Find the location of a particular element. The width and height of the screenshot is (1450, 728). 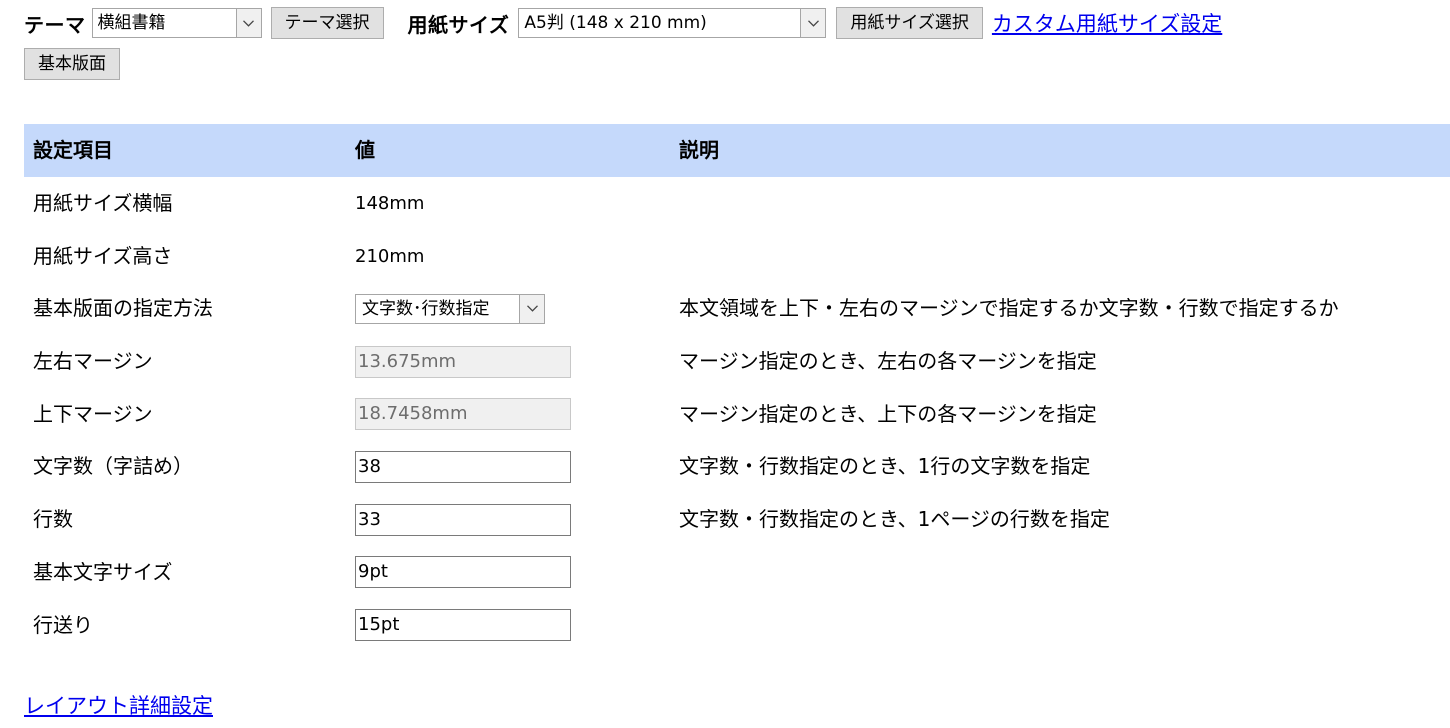

theme-select-value: 横組書籍 is located at coordinates (131, 23).